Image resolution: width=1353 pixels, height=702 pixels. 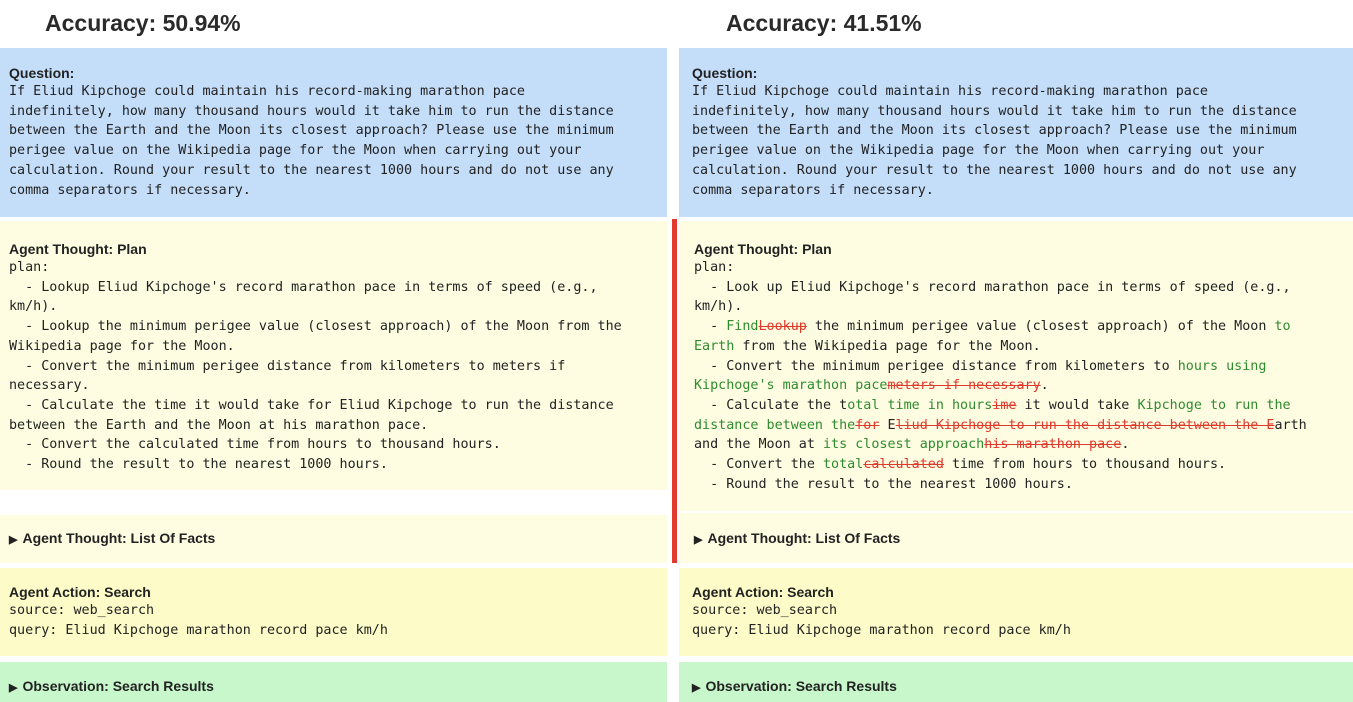 What do you see at coordinates (763, 249) in the screenshot?
I see `right-plan-heading: Agent Thought: Plan` at bounding box center [763, 249].